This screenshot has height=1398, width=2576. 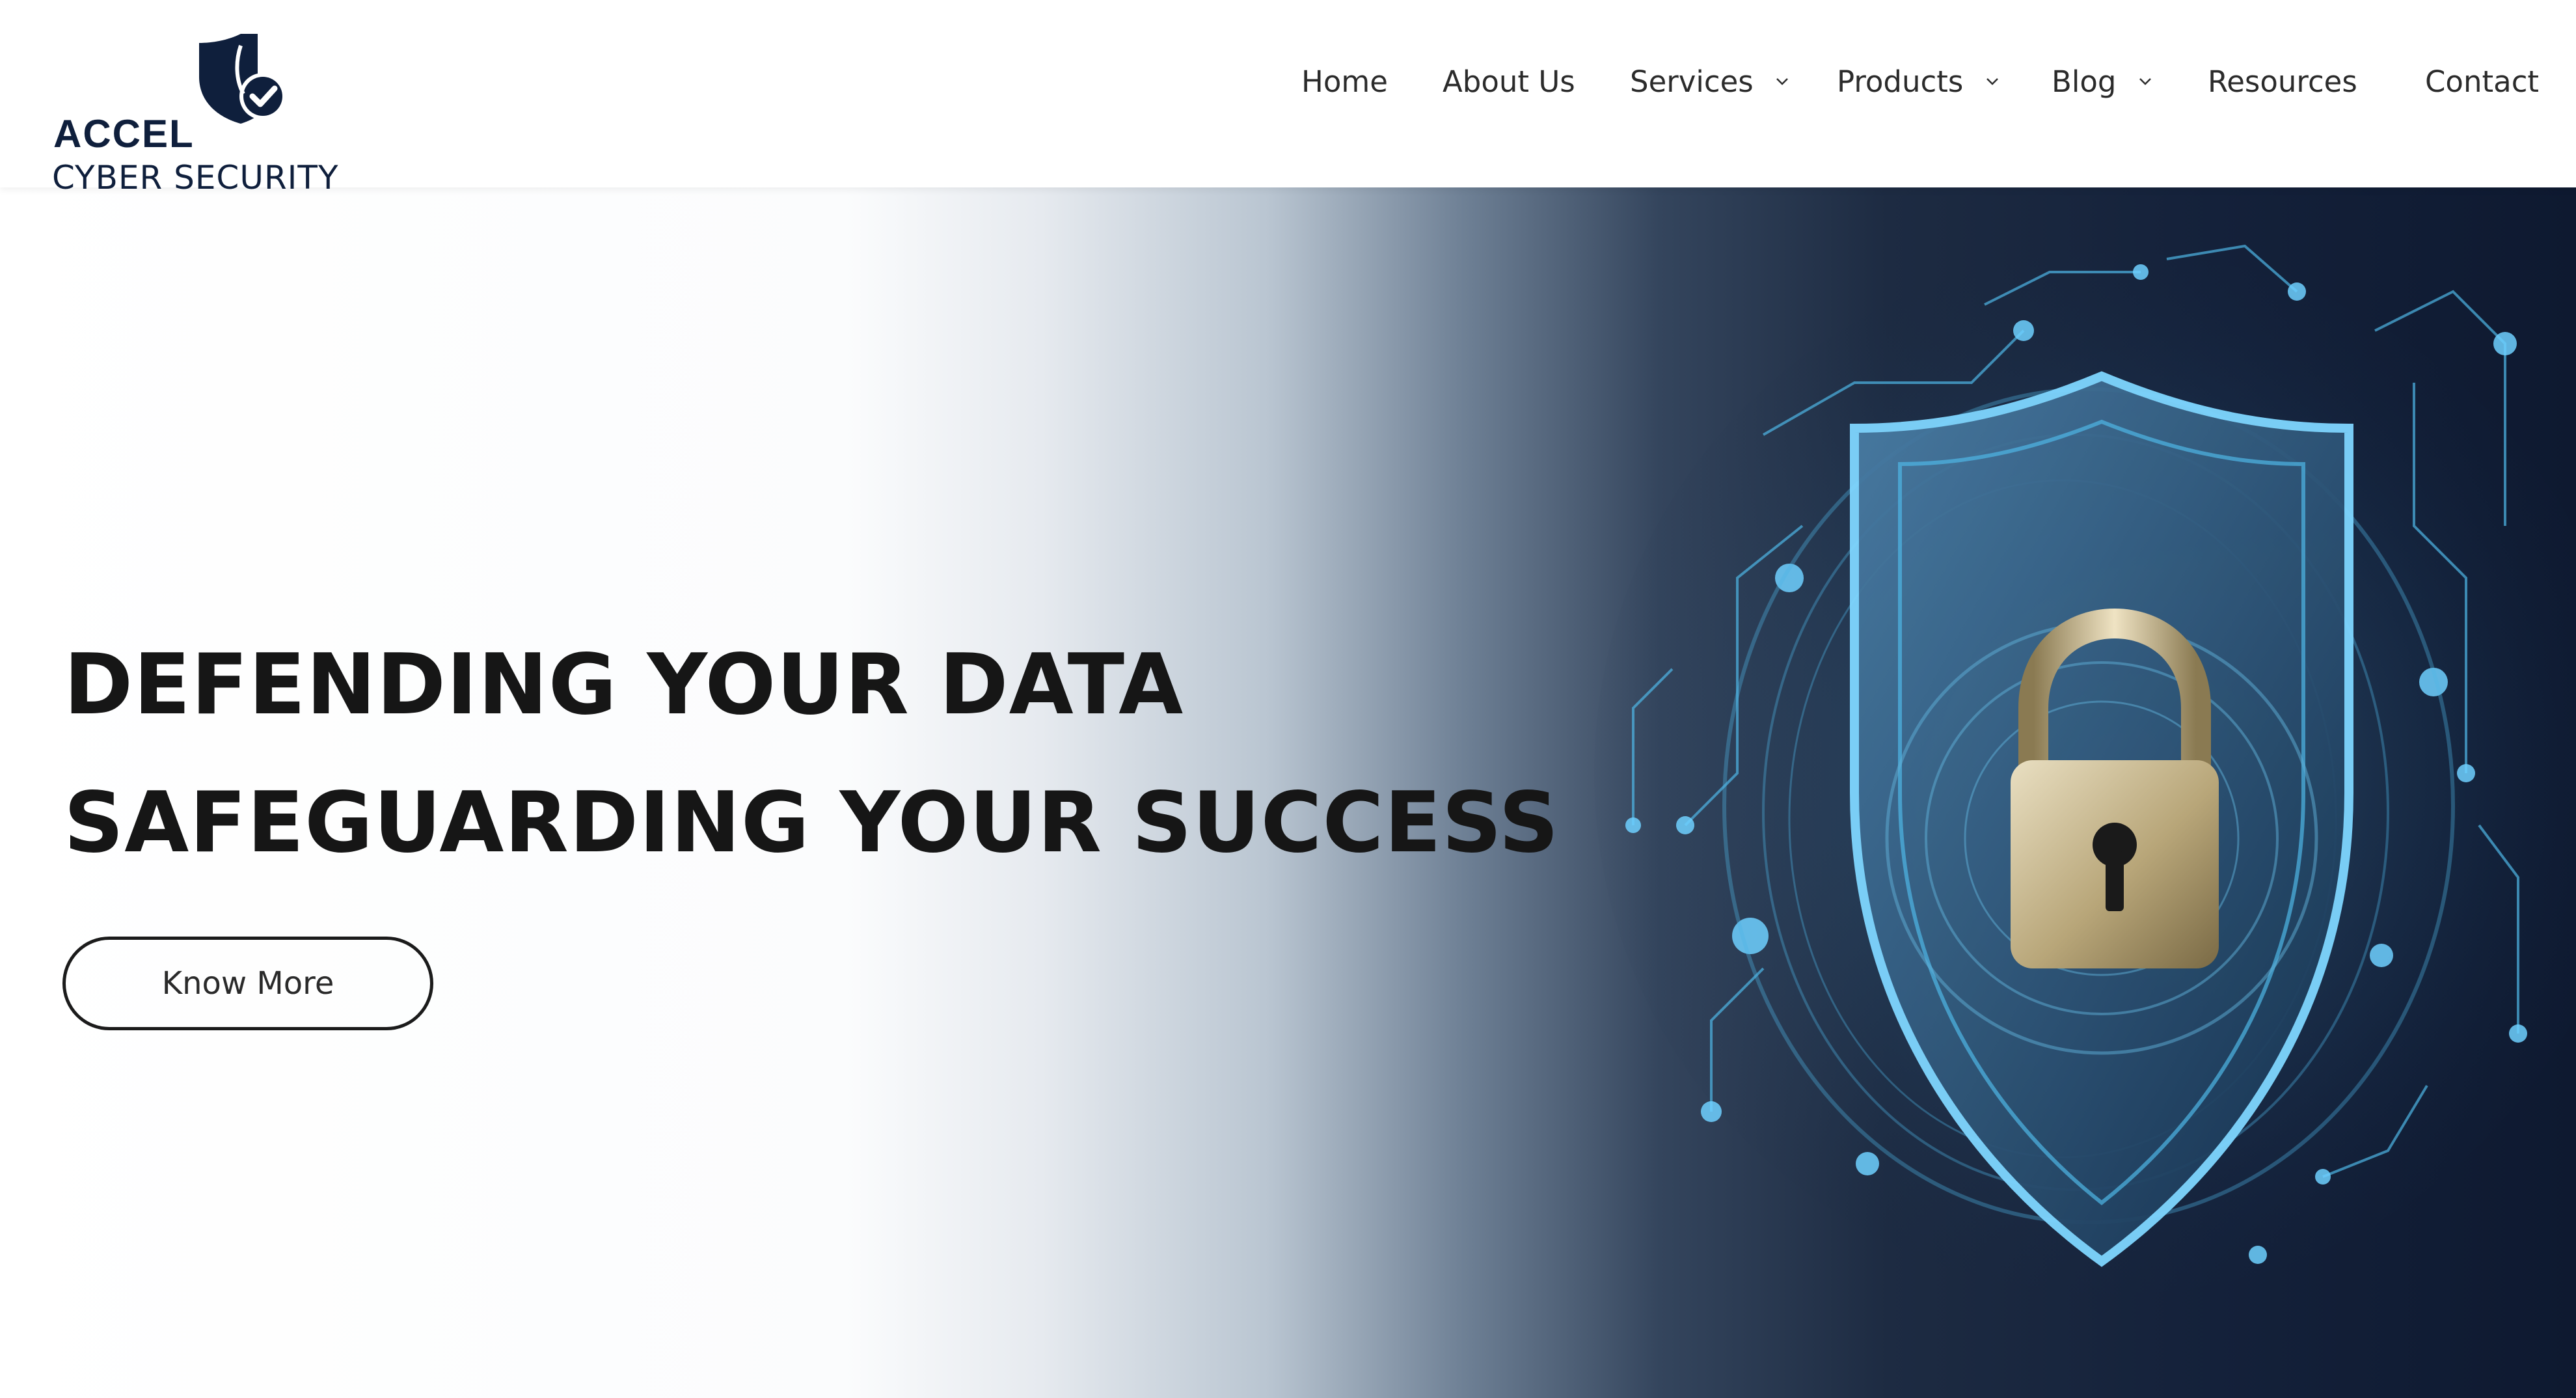 I want to click on nav-item-home: Home, so click(x=1344, y=82).